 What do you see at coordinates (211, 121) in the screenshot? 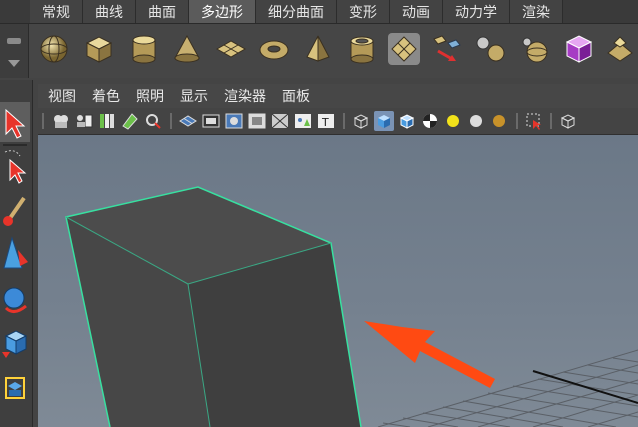
I see `film-gate-icon` at bounding box center [211, 121].